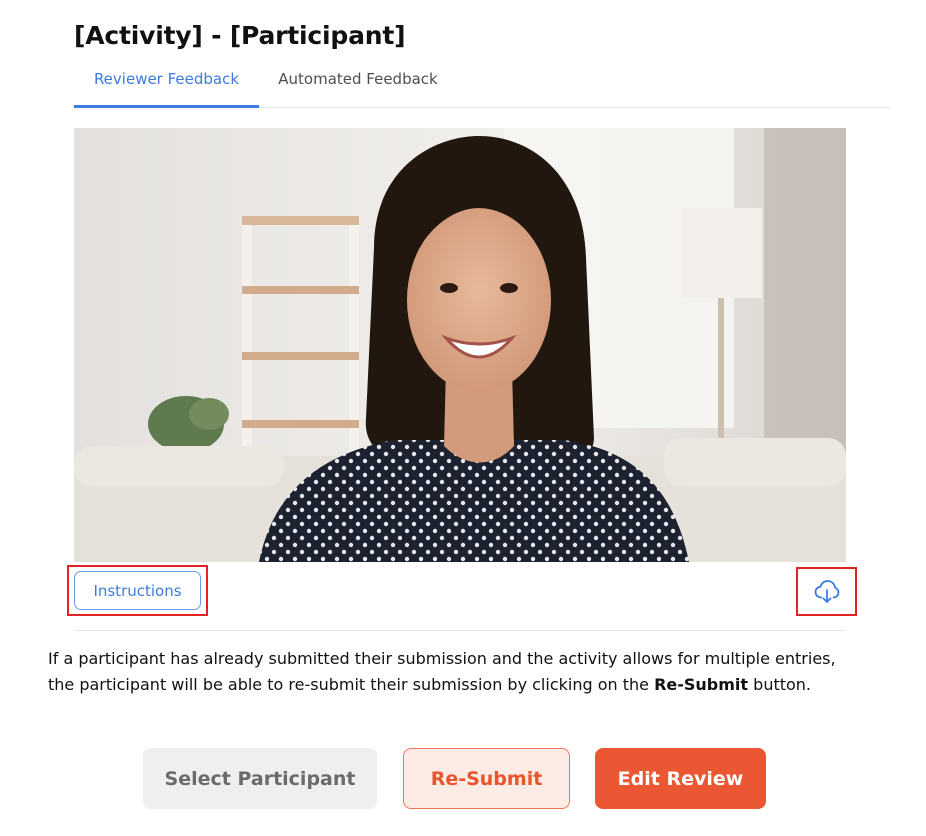 This screenshot has width=926, height=836. I want to click on select-participant-button: Select Participant, so click(260, 778).